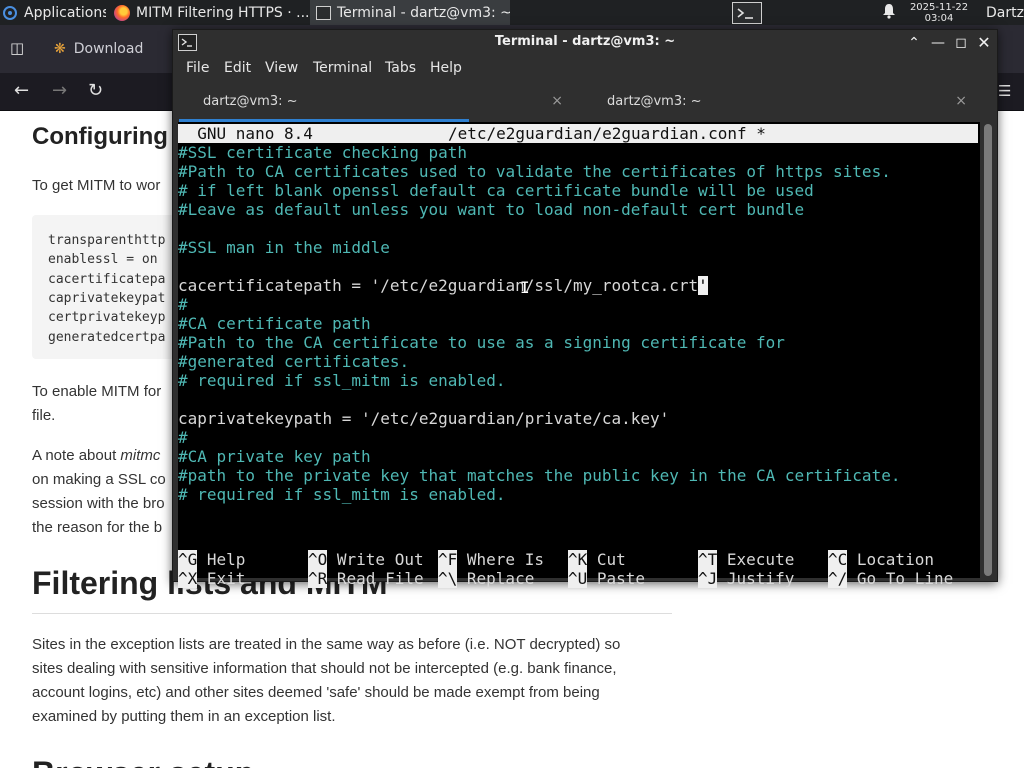  Describe the element at coordinates (446, 68) in the screenshot. I see `menu-help: Help` at that location.